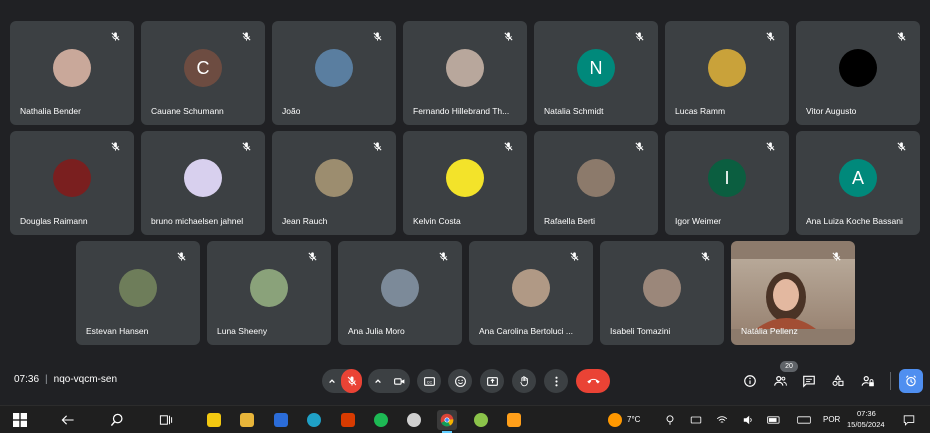  I want to click on tray-keyboard, so click(696, 420).